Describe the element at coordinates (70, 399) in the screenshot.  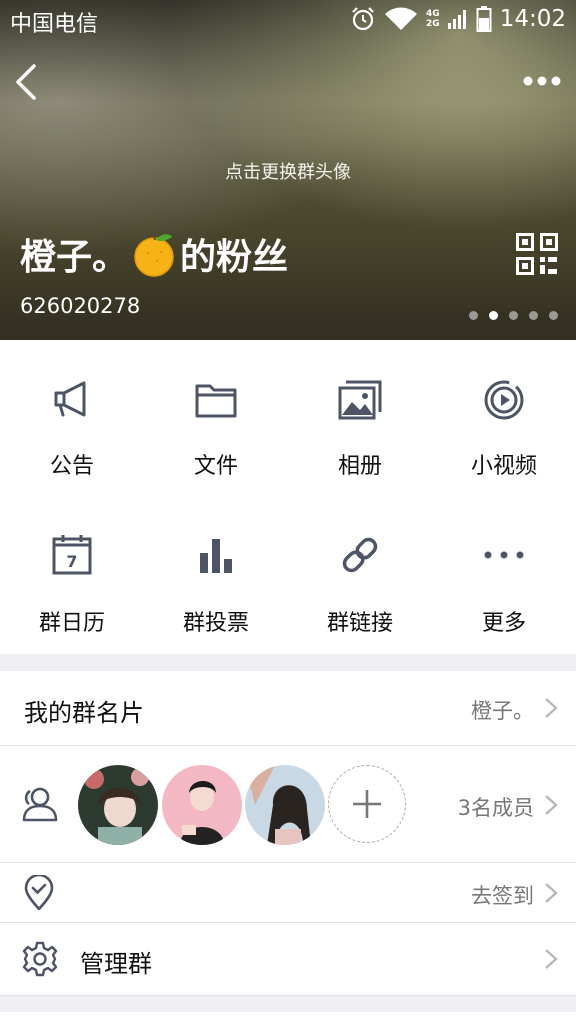
I see `megaphone-icon` at that location.